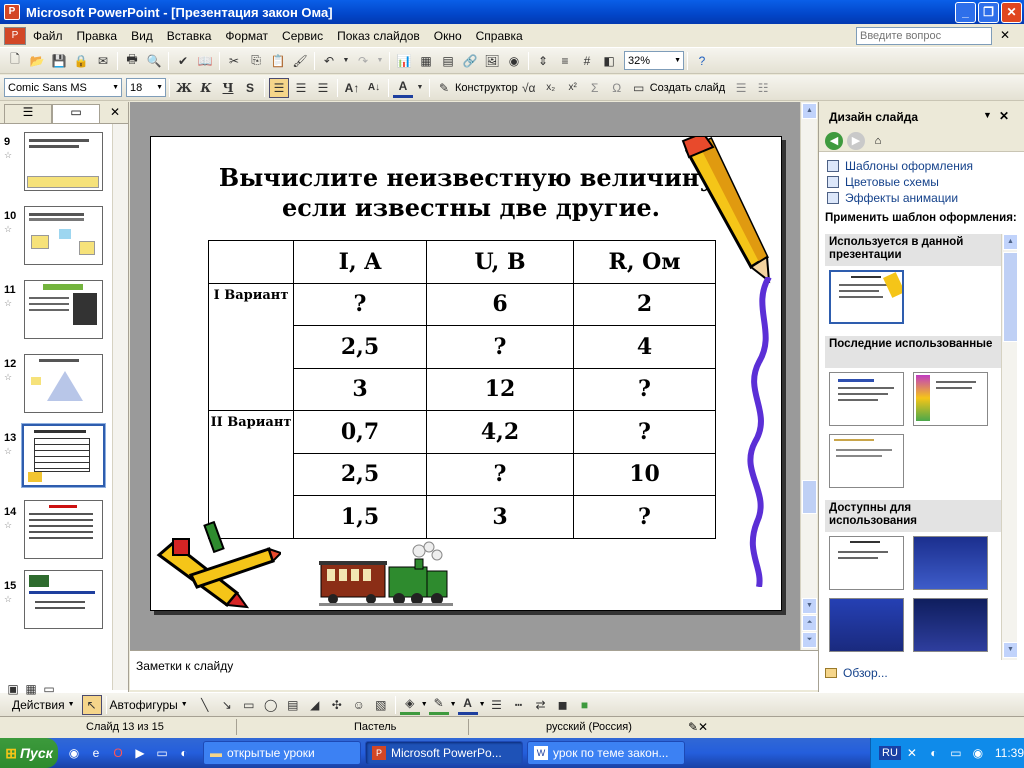  I want to click on 3d-style-icon: ■, so click(585, 705).